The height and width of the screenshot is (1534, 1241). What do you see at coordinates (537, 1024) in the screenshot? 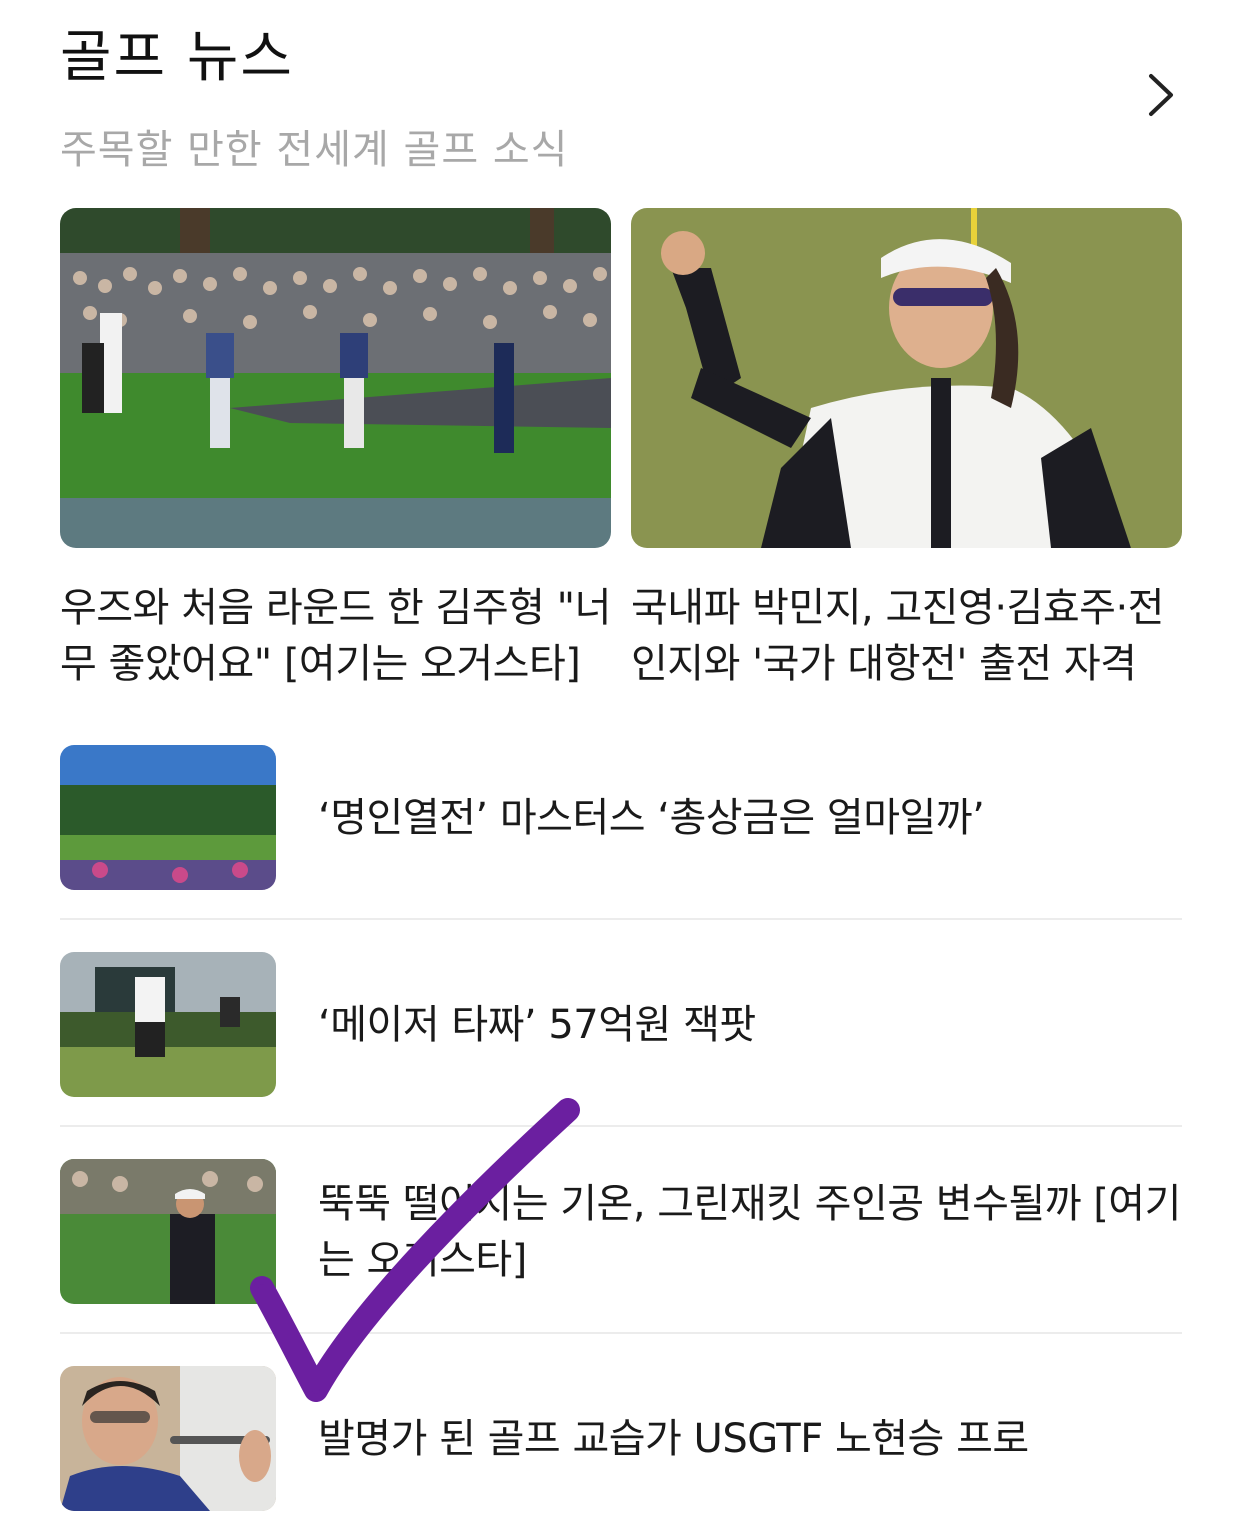
I see `list-item-title: ‘메이저 타짜’ 57억원 잭팟` at bounding box center [537, 1024].